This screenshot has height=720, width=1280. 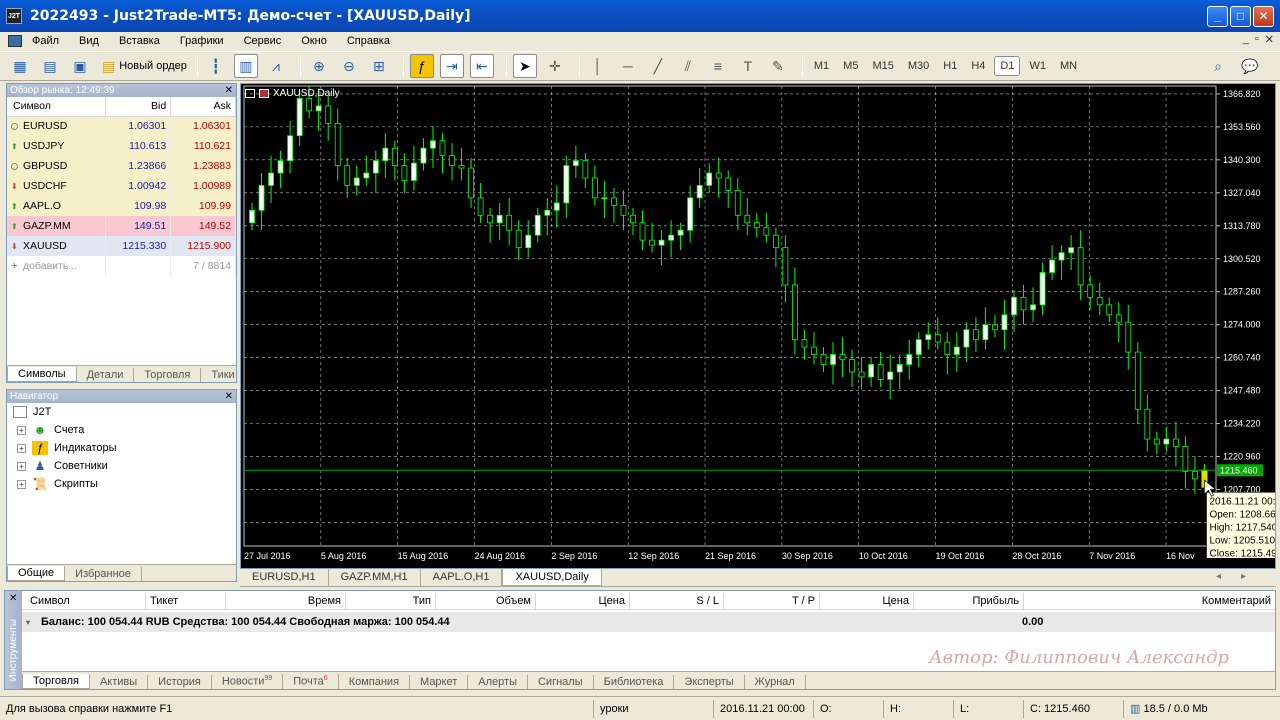 What do you see at coordinates (245, 66) in the screenshot?
I see `candlestick-chart-icon: ▥` at bounding box center [245, 66].